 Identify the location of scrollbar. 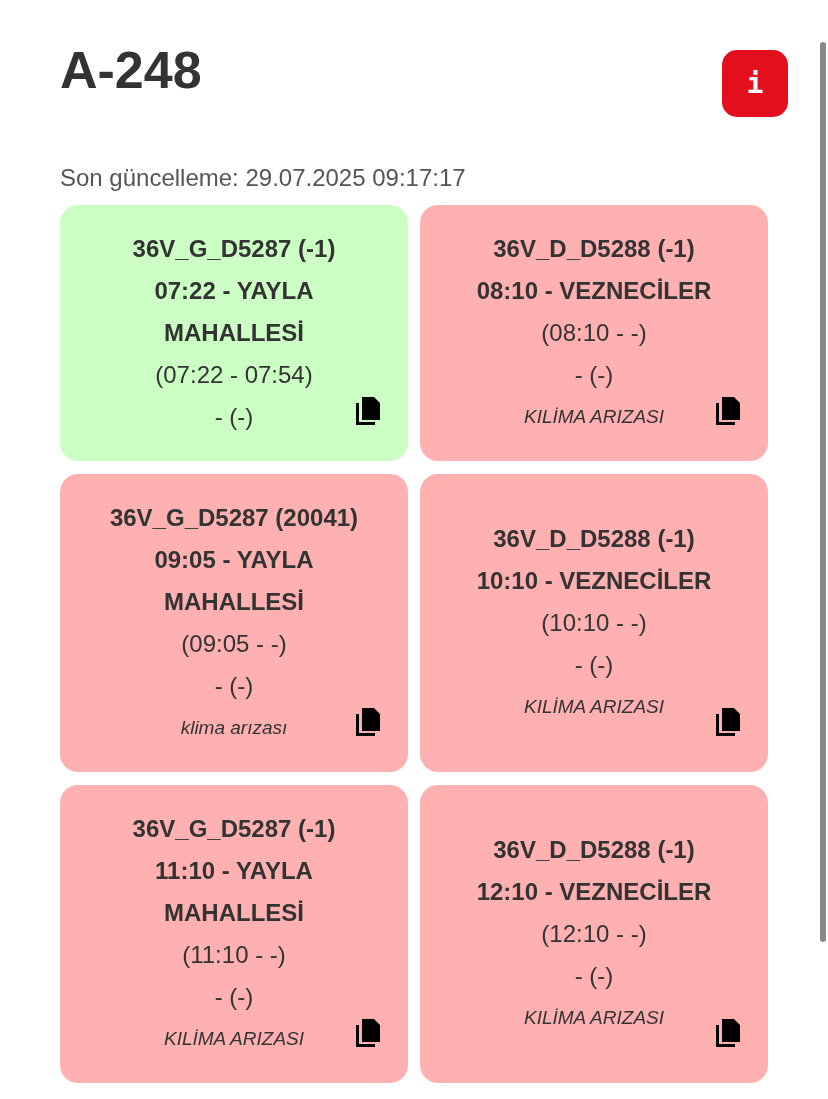
(823, 492).